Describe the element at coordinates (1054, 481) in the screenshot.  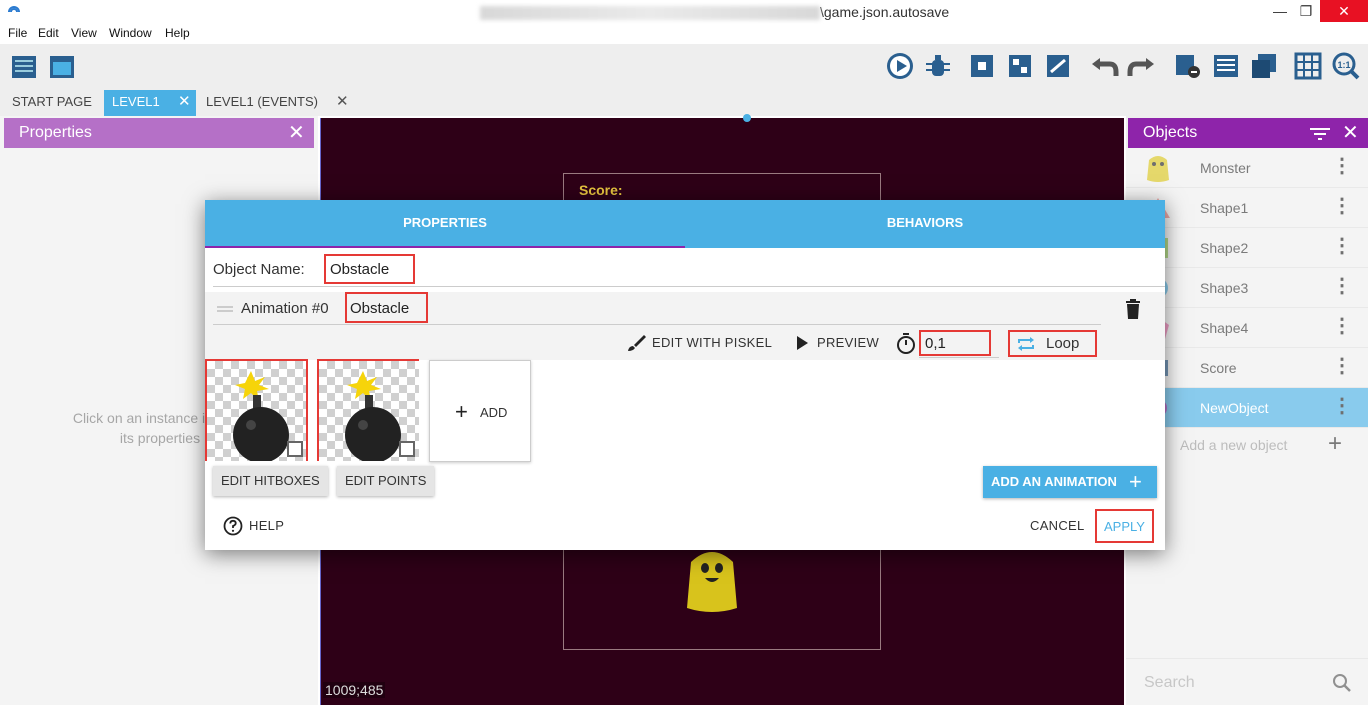
I see `add-animation-label: ADD AN ANIMATION` at that location.